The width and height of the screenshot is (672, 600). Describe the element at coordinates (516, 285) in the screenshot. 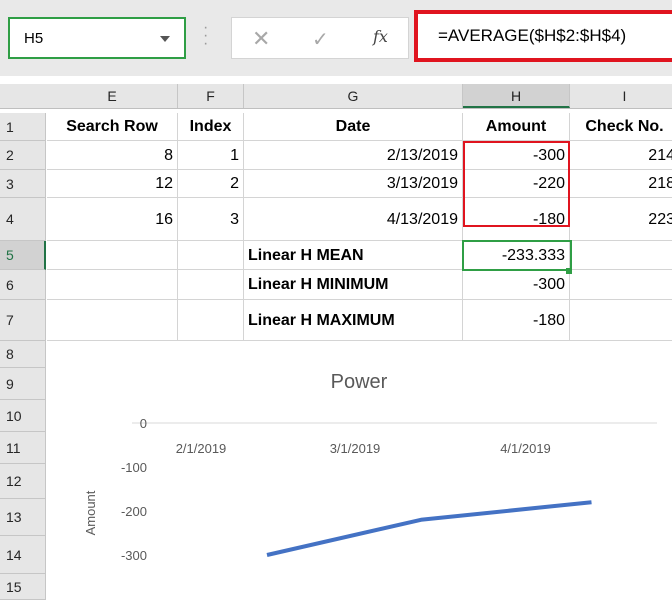

I see `summary-value-cell: -300` at that location.